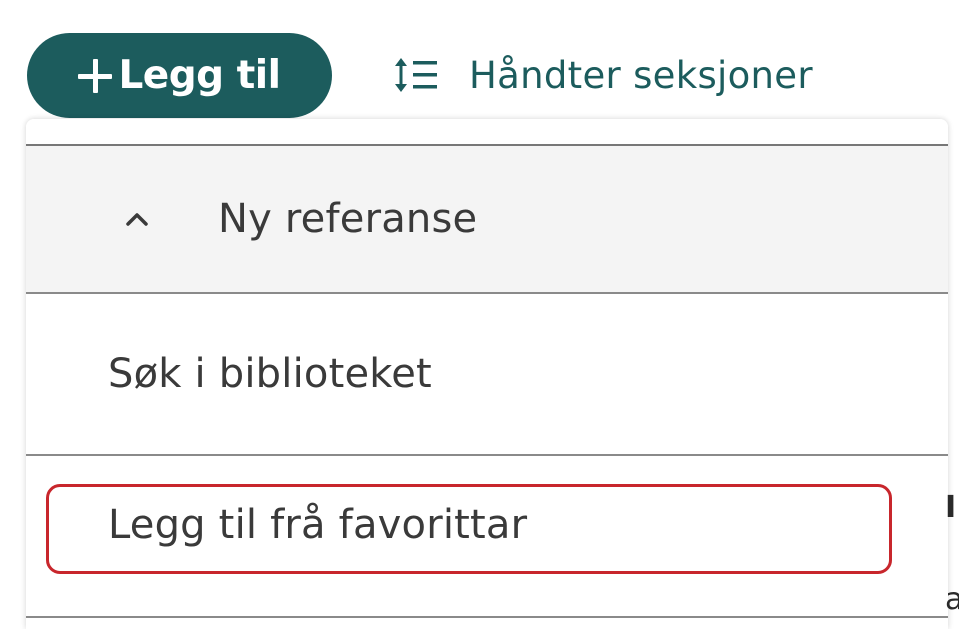 The height and width of the screenshot is (629, 959). Describe the element at coordinates (137, 219) in the screenshot. I see `chevron-up-icon` at that location.